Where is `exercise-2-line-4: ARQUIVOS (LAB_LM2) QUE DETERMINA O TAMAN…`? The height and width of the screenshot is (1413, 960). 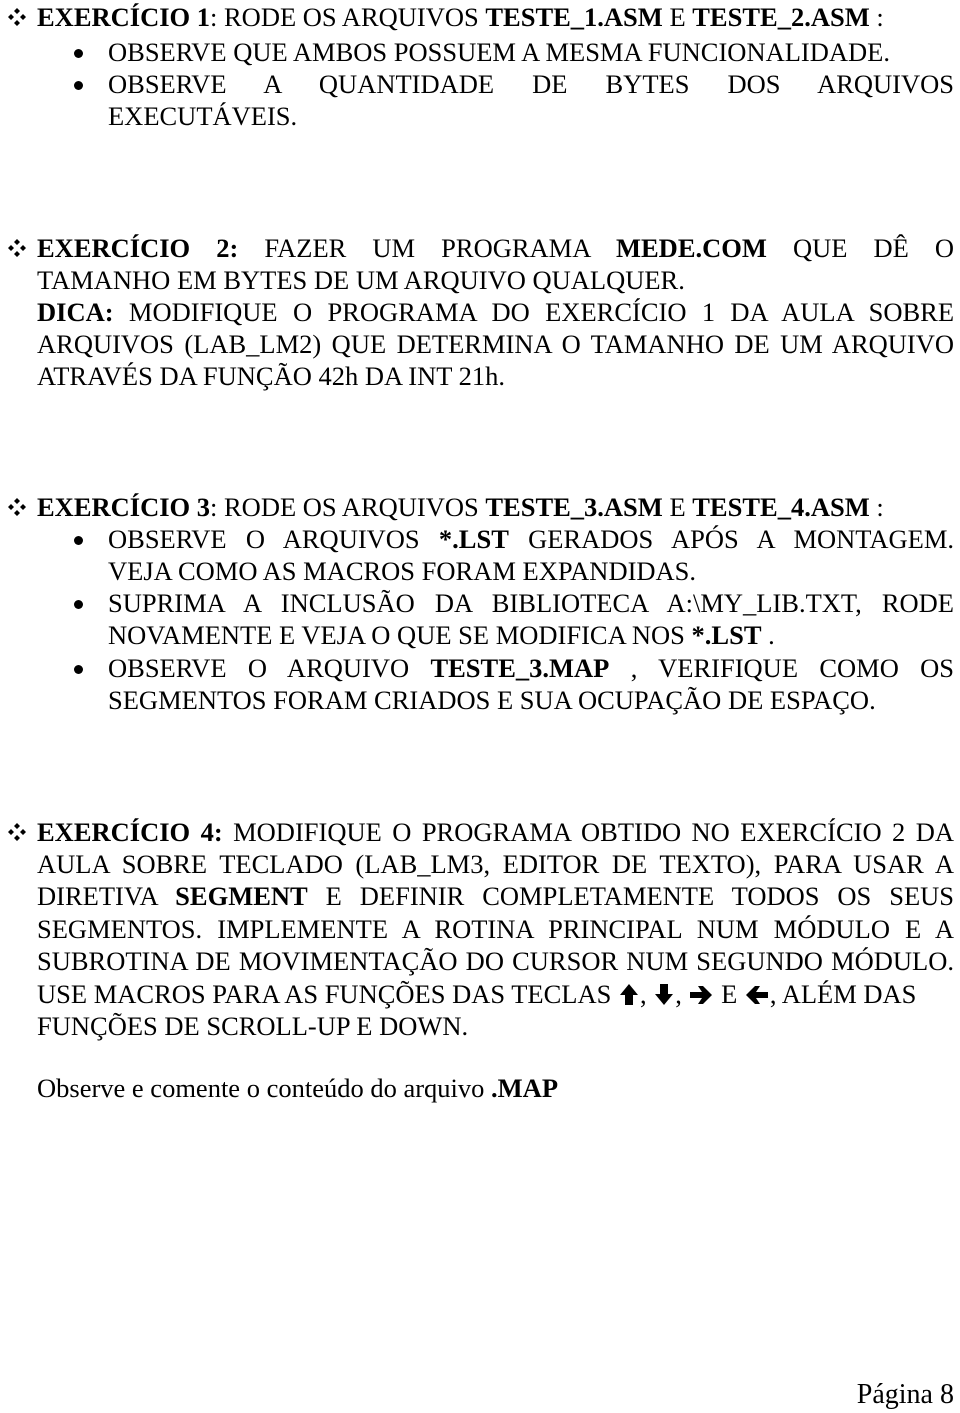 exercise-2-line-4: ARQUIVOS (LAB_LM2) QUE DETERMINA O TAMAN… is located at coordinates (495, 344).